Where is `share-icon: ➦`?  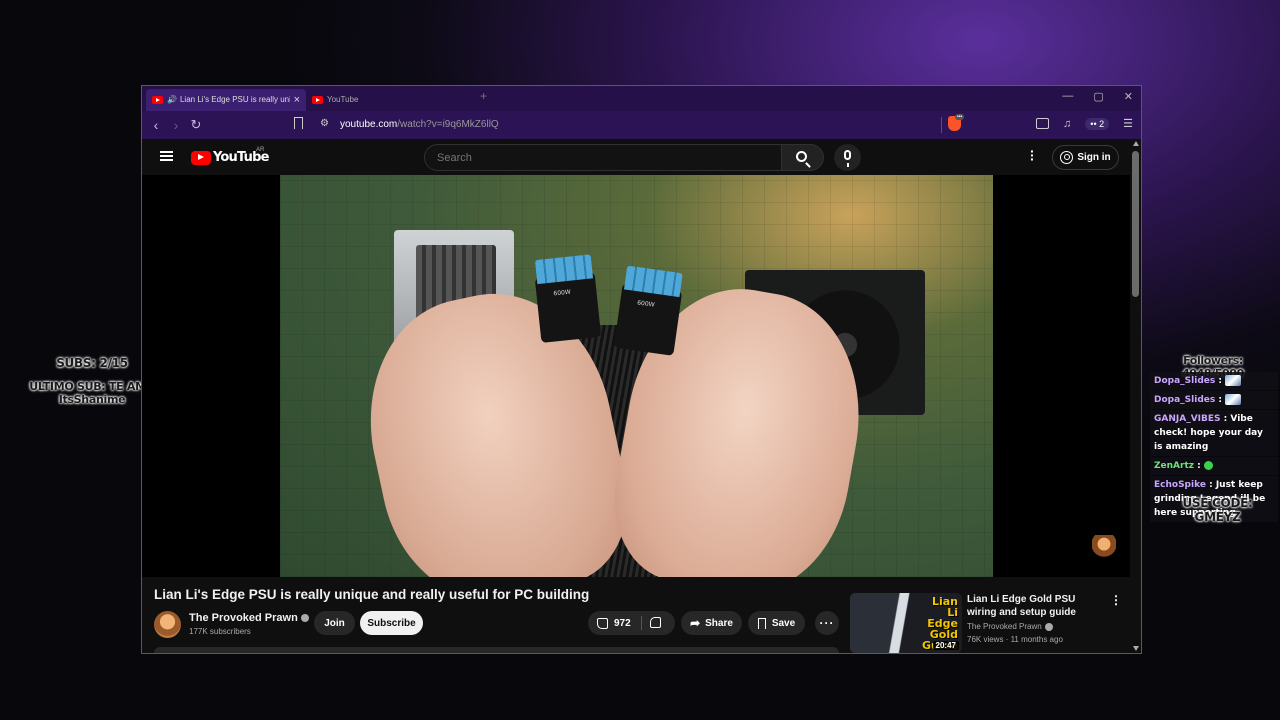 share-icon: ➦ is located at coordinates (695, 623).